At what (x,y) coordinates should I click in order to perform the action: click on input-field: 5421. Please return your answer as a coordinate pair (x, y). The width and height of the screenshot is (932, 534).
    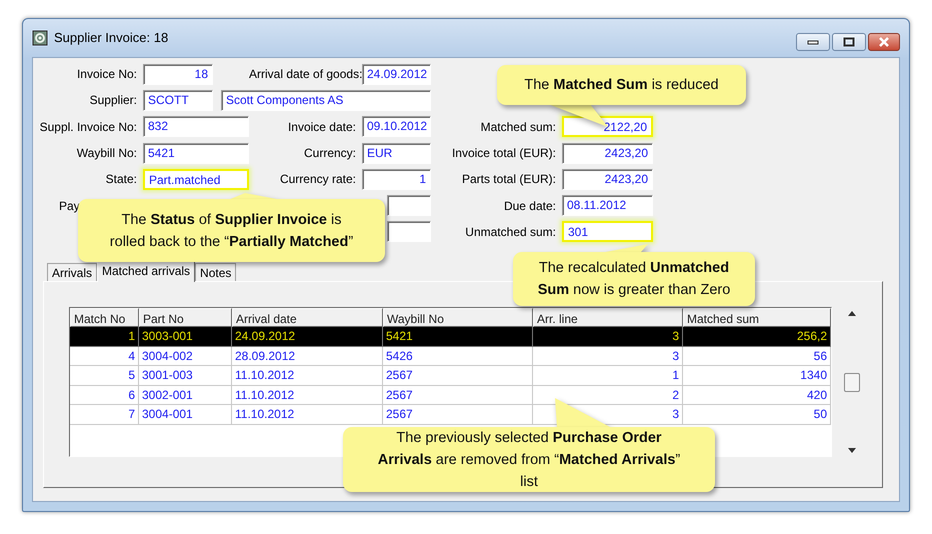
    Looking at the image, I should click on (196, 153).